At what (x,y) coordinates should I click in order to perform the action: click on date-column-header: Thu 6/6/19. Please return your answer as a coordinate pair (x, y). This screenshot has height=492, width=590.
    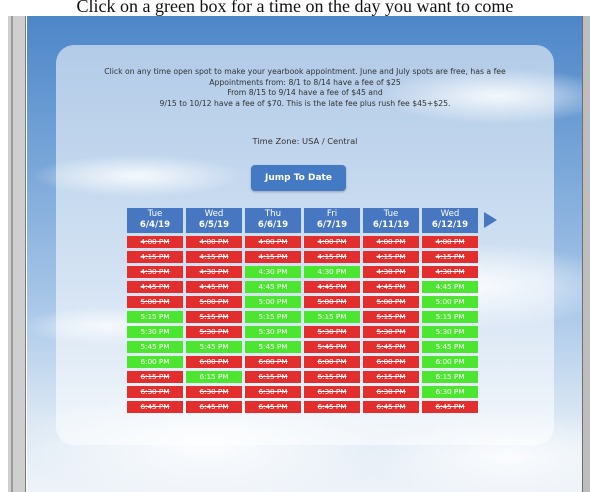
    Looking at the image, I should click on (273, 220).